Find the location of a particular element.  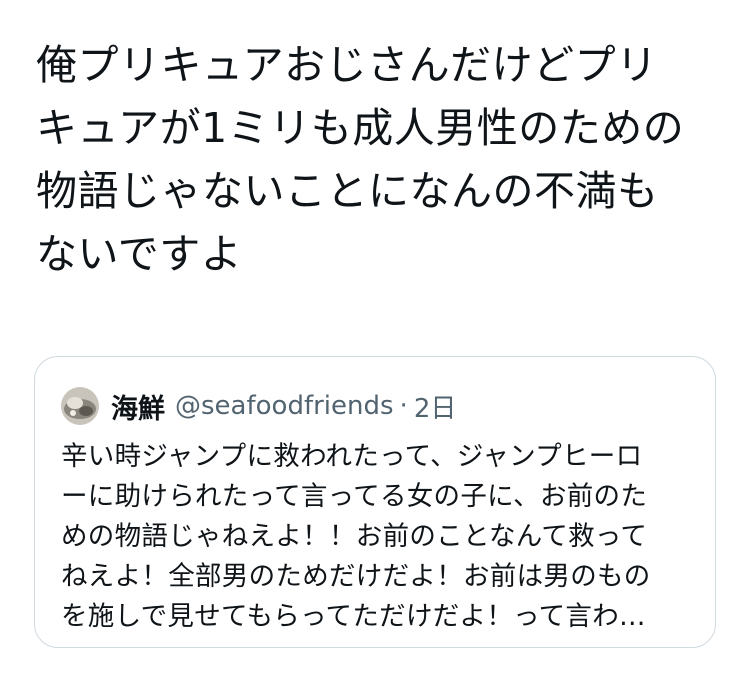

quoted-tweet-header: 海鮮 @seafoodfriends · 2日 is located at coordinates (258, 406).